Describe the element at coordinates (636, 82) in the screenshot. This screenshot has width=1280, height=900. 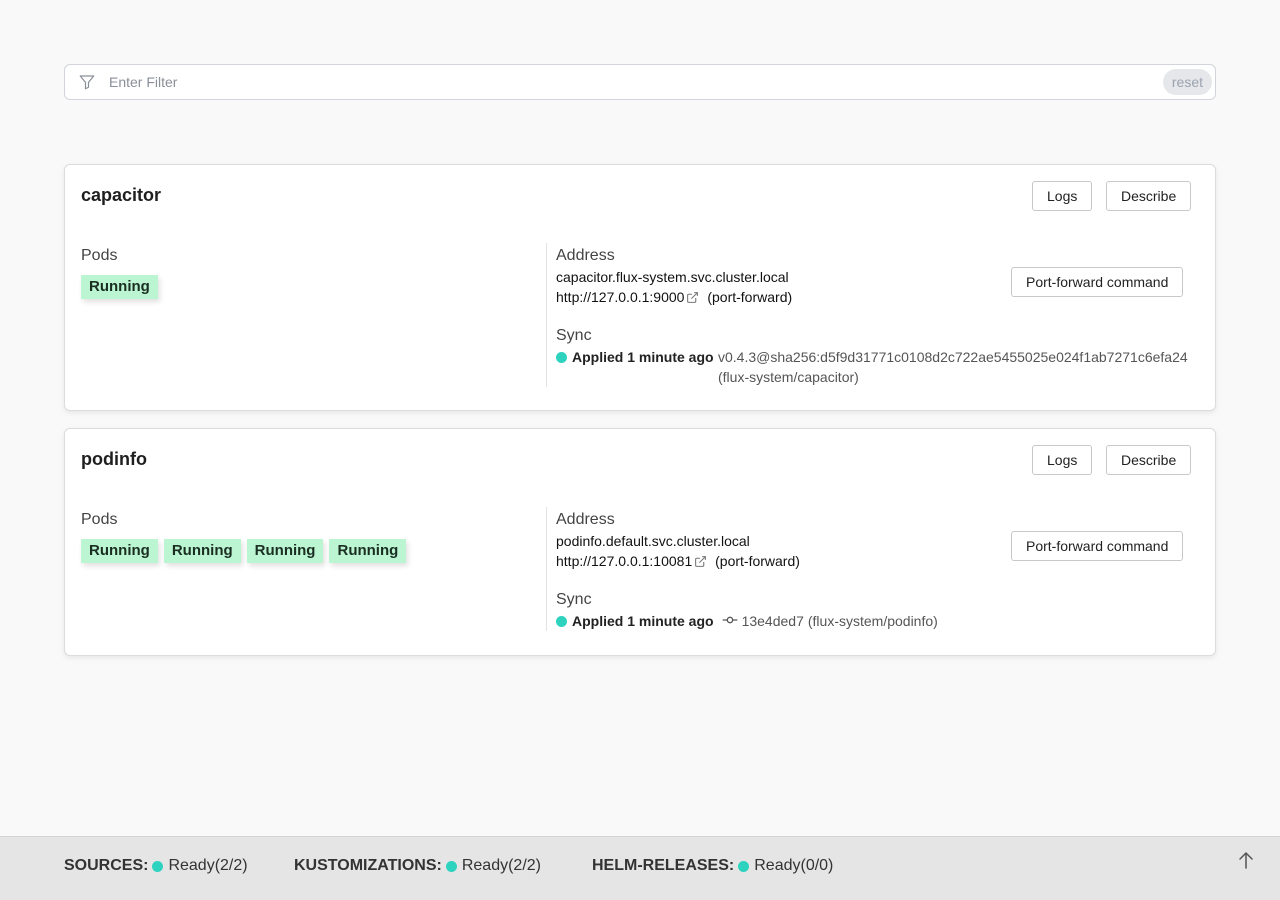
I see `filter-input` at that location.